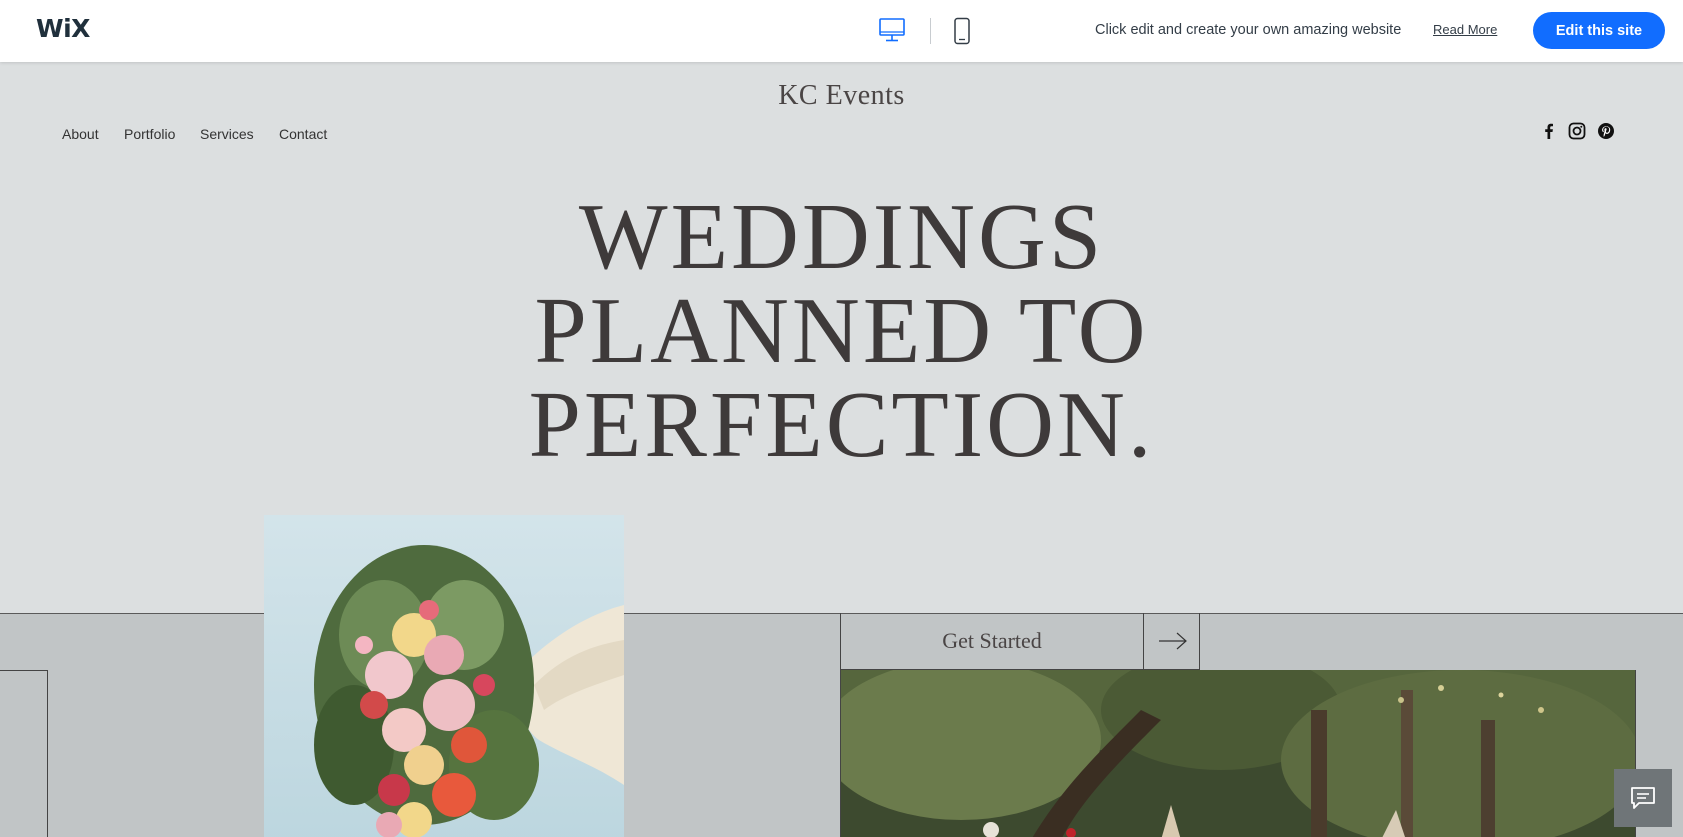 This screenshot has height=837, width=1683. Describe the element at coordinates (841, 425) in the screenshot. I see `hero-line: PERFECTION.` at that location.